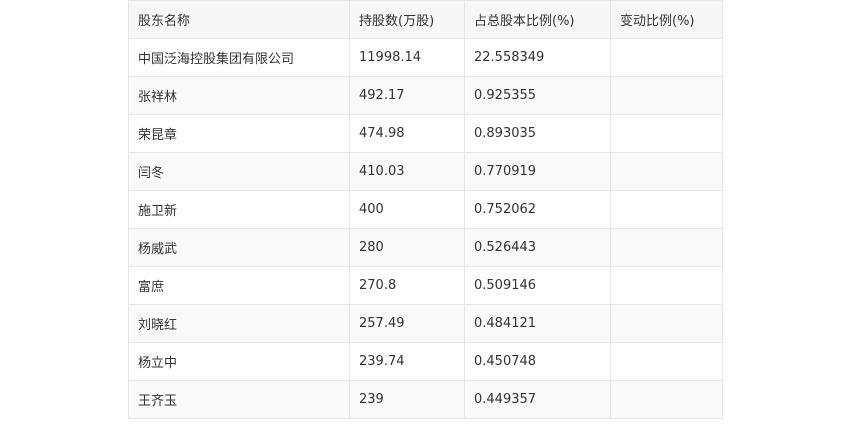  Describe the element at coordinates (537, 57) in the screenshot. I see `cell-share-ratio: 22.558349` at that location.